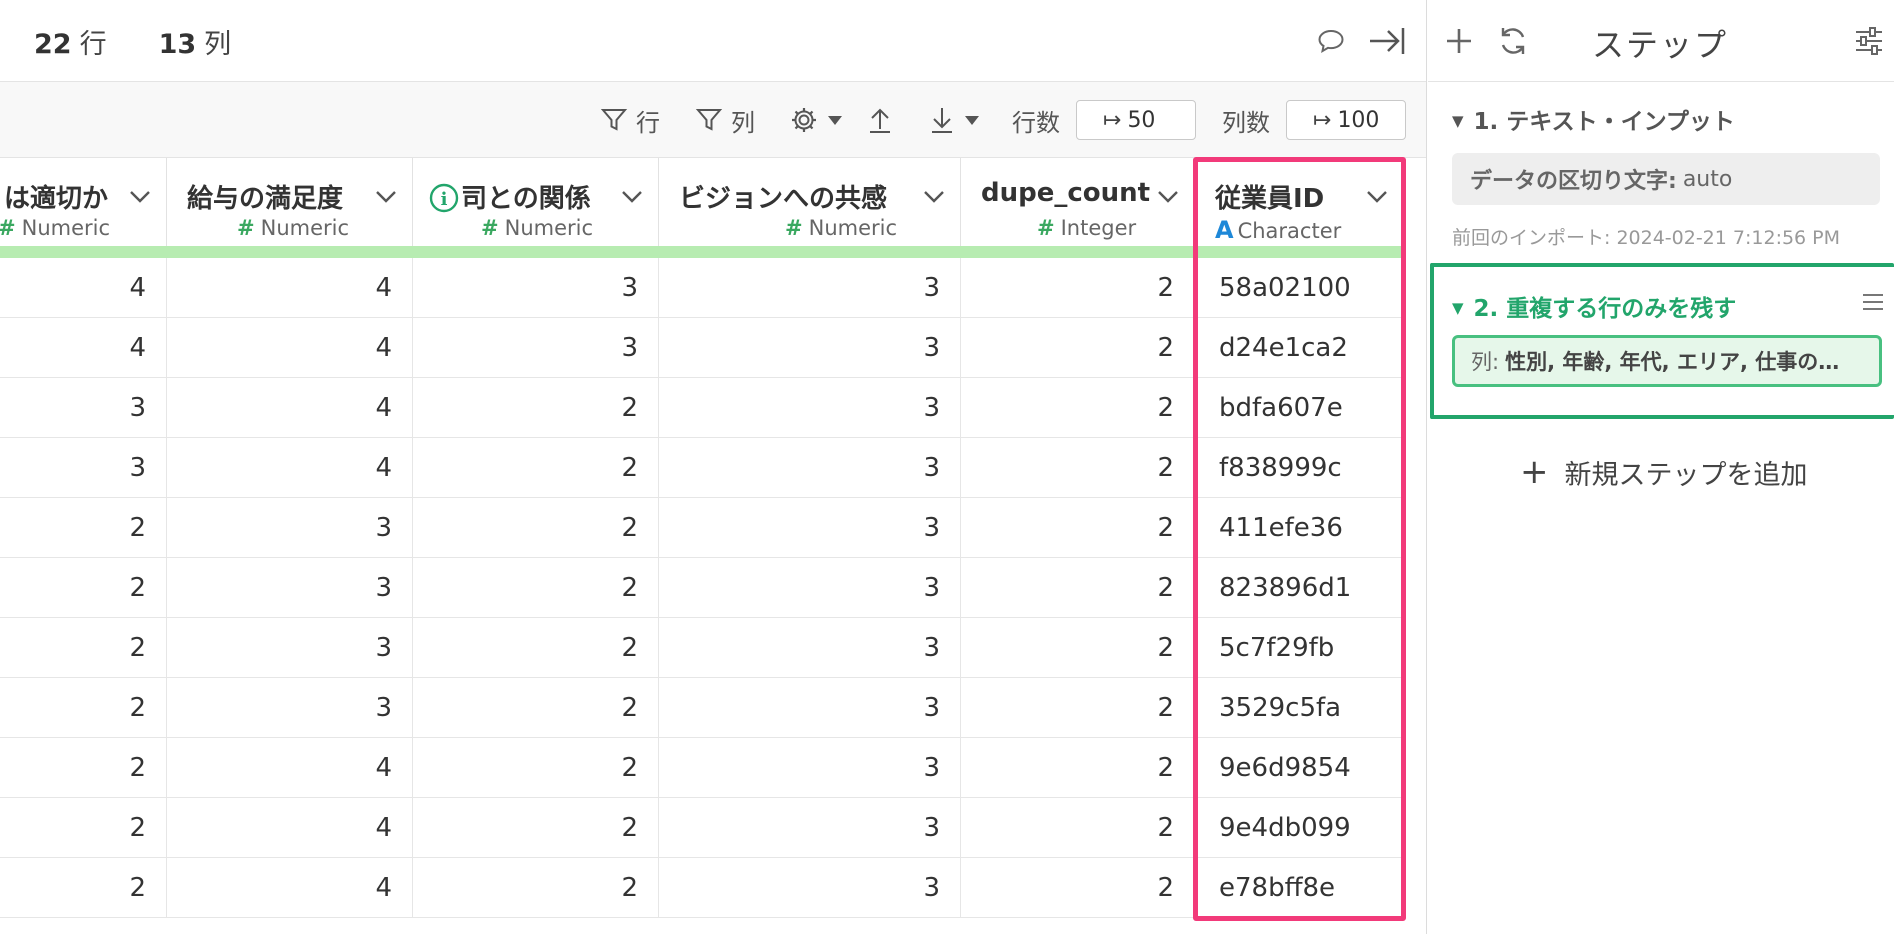 The image size is (1894, 934). I want to click on comment-icon, so click(1331, 41).